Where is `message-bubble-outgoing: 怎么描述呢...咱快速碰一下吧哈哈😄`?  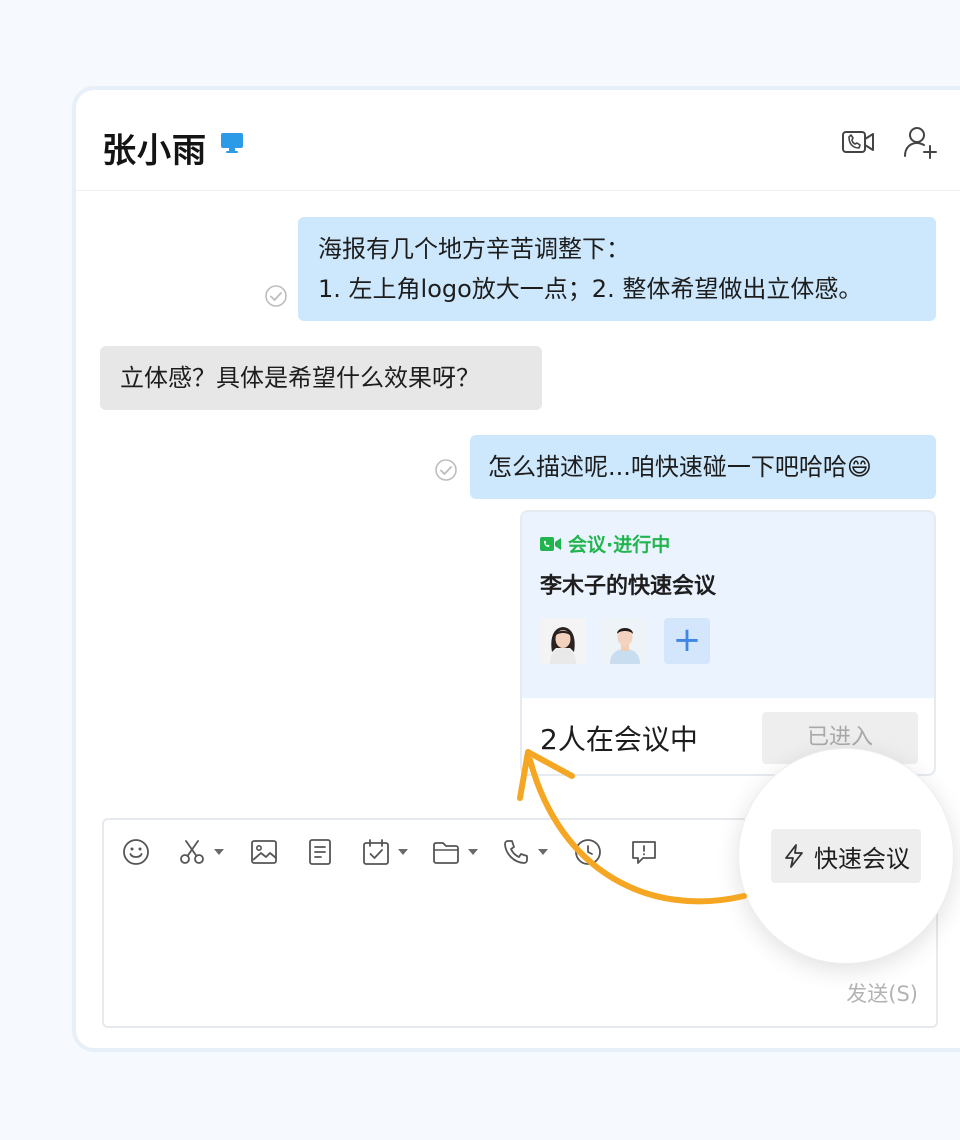
message-bubble-outgoing: 怎么描述呢...咱快速碰一下吧哈哈😄 is located at coordinates (703, 467).